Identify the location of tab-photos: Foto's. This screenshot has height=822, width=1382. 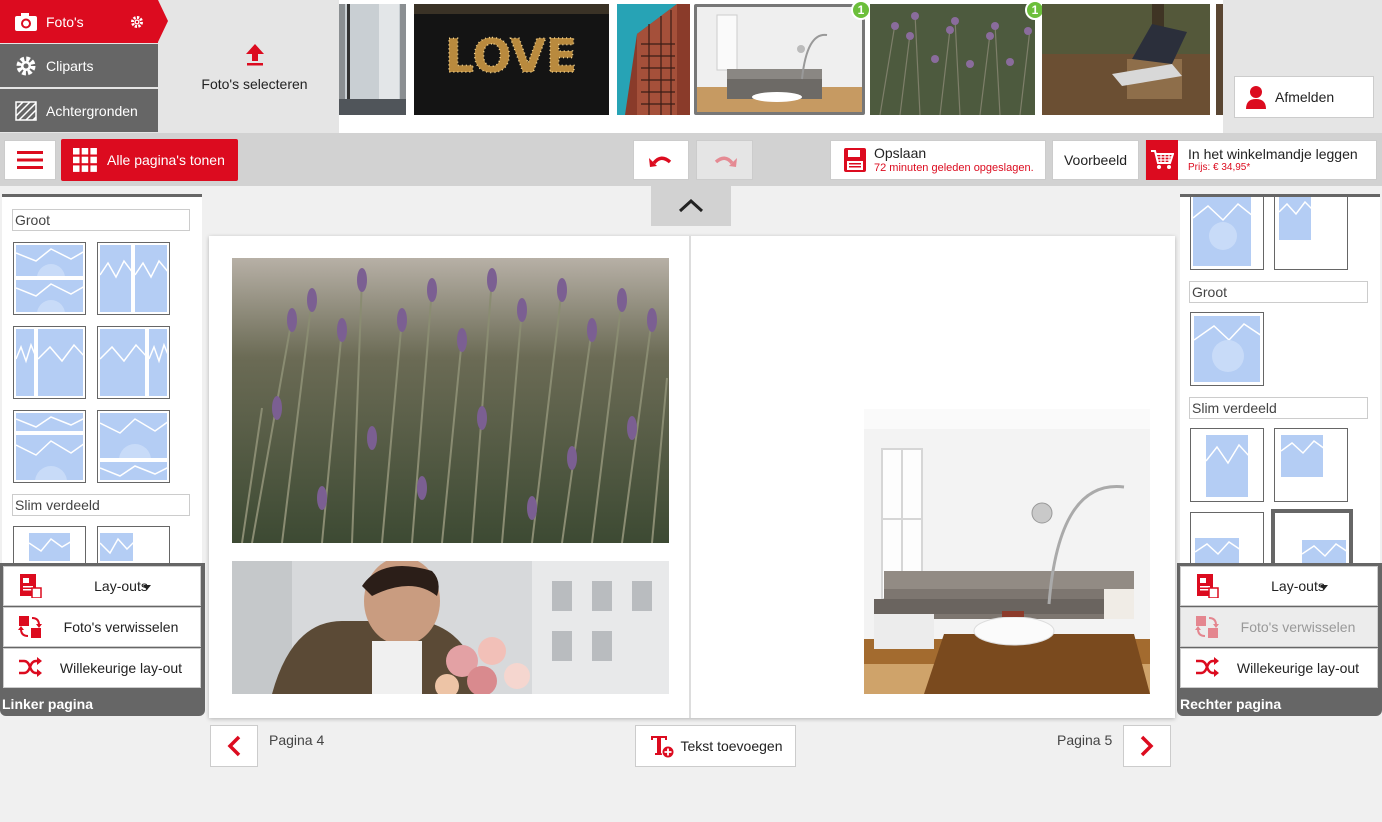
(79, 21).